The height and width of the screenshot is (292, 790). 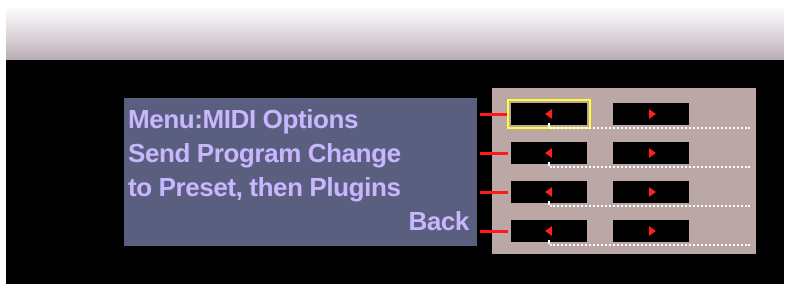 What do you see at coordinates (438, 221) in the screenshot?
I see `lcd-line-back: Back` at bounding box center [438, 221].